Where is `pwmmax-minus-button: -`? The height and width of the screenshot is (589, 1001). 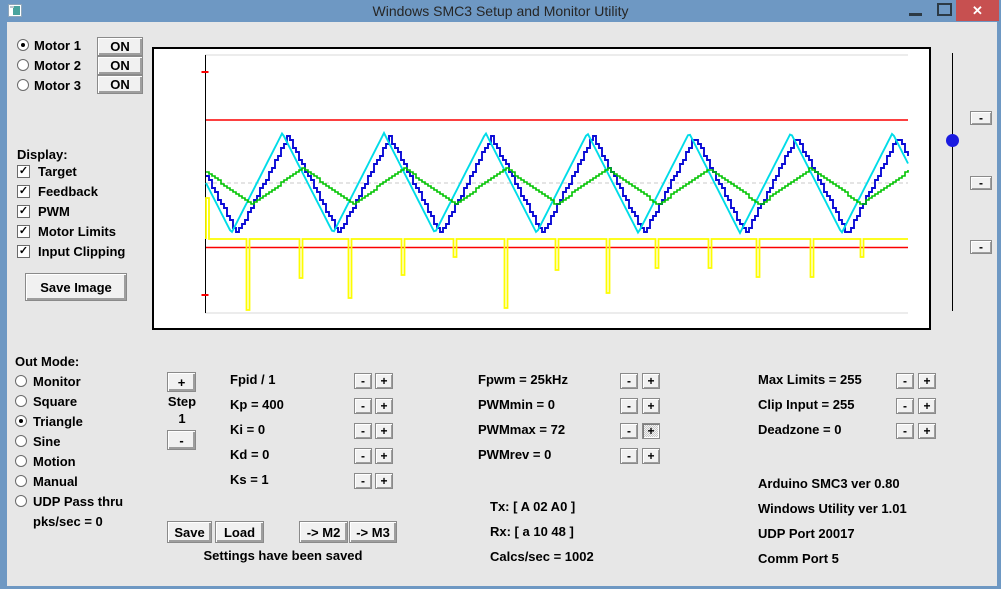 pwmmax-minus-button: - is located at coordinates (629, 431).